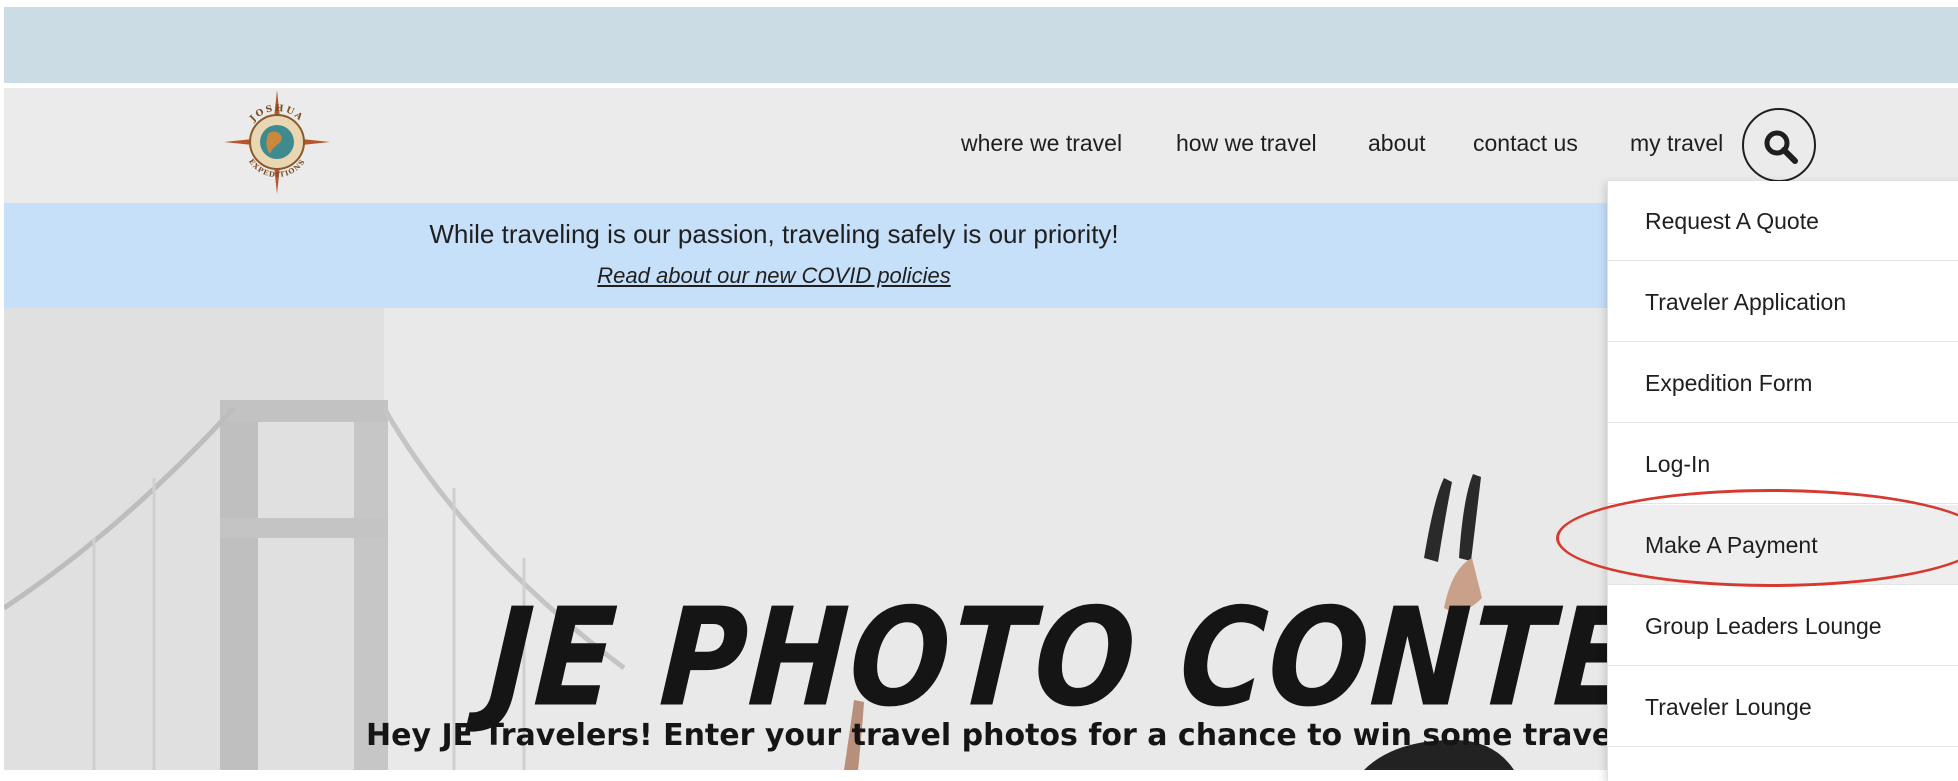 The height and width of the screenshot is (781, 1958). I want to click on menu-item-request-a-quote: Request A Quote, so click(1783, 221).